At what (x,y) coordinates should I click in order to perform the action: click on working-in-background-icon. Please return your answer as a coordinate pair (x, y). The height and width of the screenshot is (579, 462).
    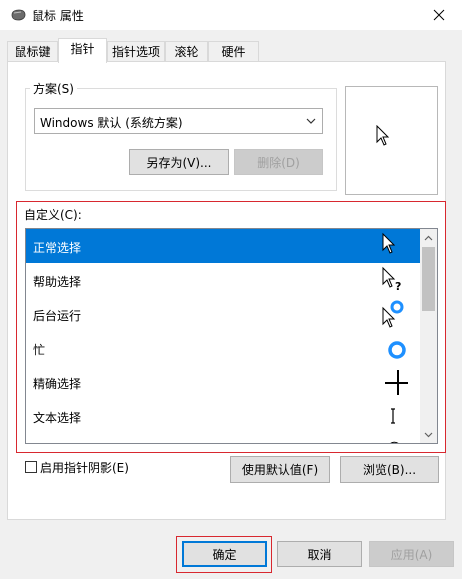
    Looking at the image, I should click on (393, 314).